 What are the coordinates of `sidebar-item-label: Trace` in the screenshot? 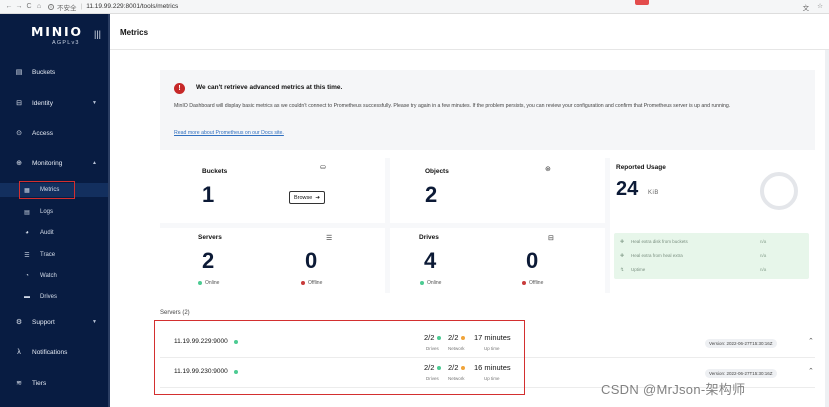 It's located at (48, 255).